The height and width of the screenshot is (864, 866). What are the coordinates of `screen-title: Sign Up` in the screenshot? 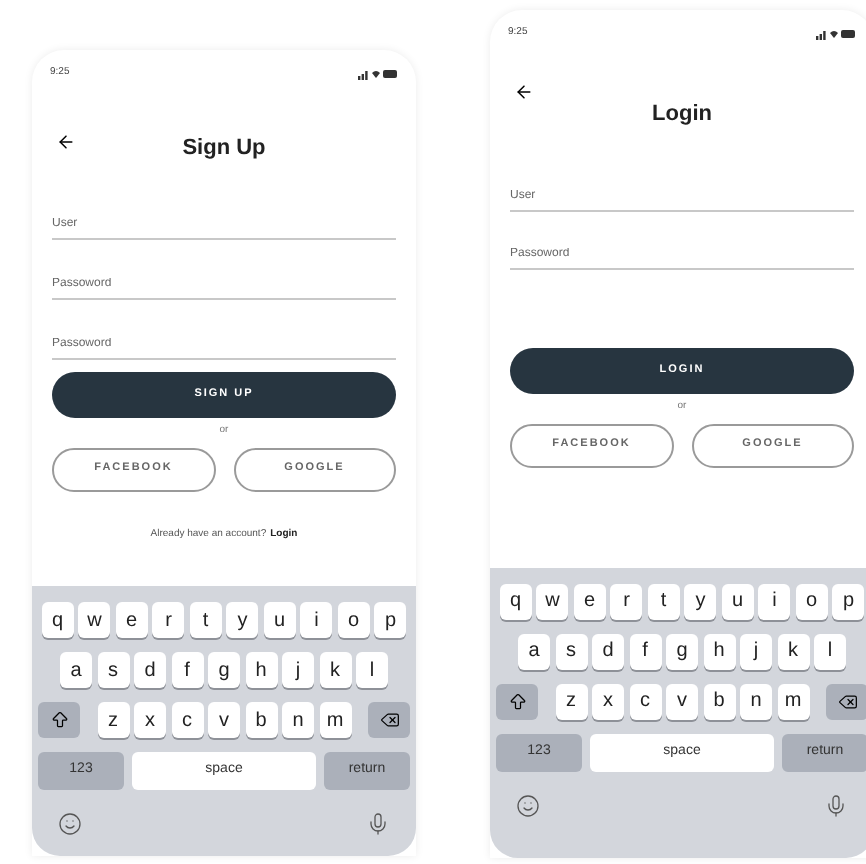 It's located at (224, 148).